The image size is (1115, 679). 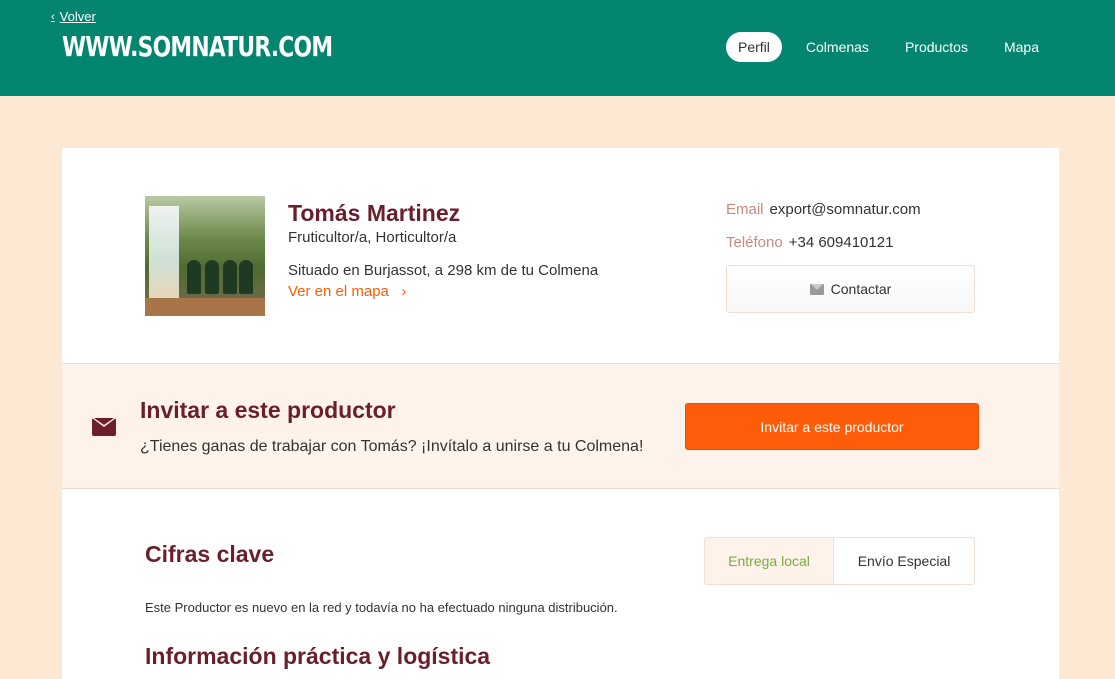 I want to click on email-row: Email export@somnatur.com, so click(x=823, y=209).